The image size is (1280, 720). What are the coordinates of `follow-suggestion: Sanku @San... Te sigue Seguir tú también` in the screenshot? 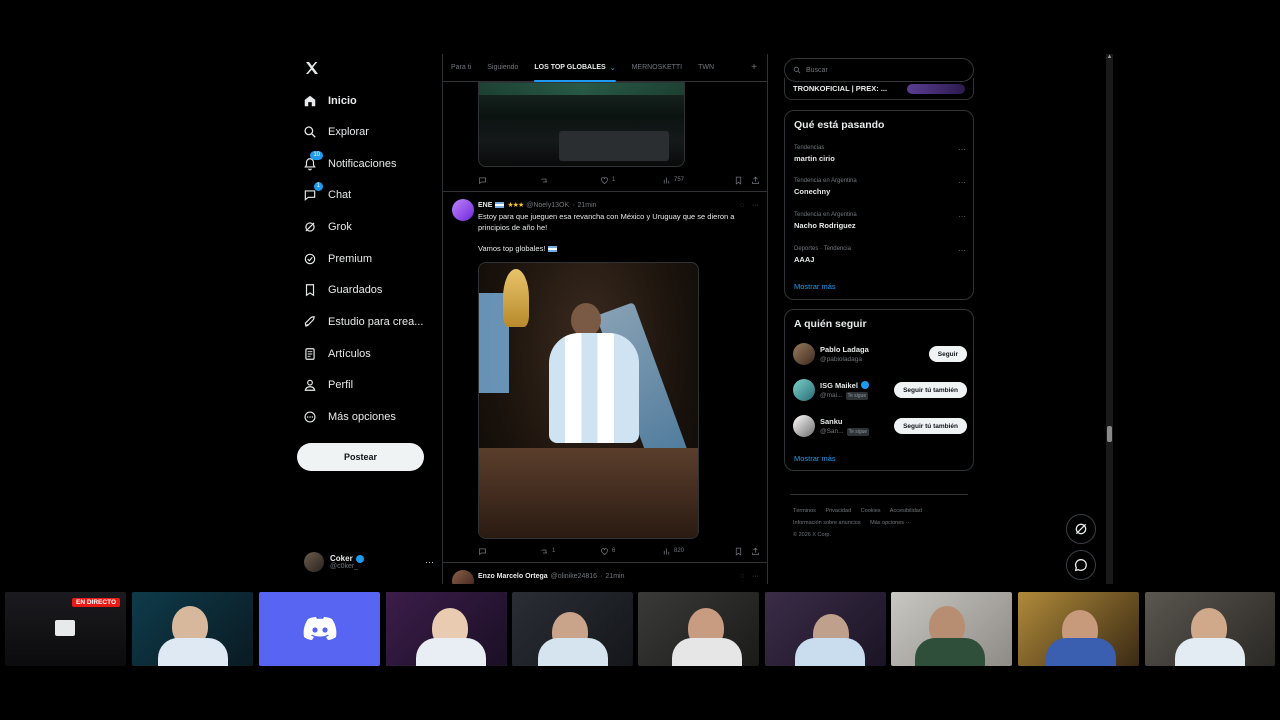 It's located at (880, 426).